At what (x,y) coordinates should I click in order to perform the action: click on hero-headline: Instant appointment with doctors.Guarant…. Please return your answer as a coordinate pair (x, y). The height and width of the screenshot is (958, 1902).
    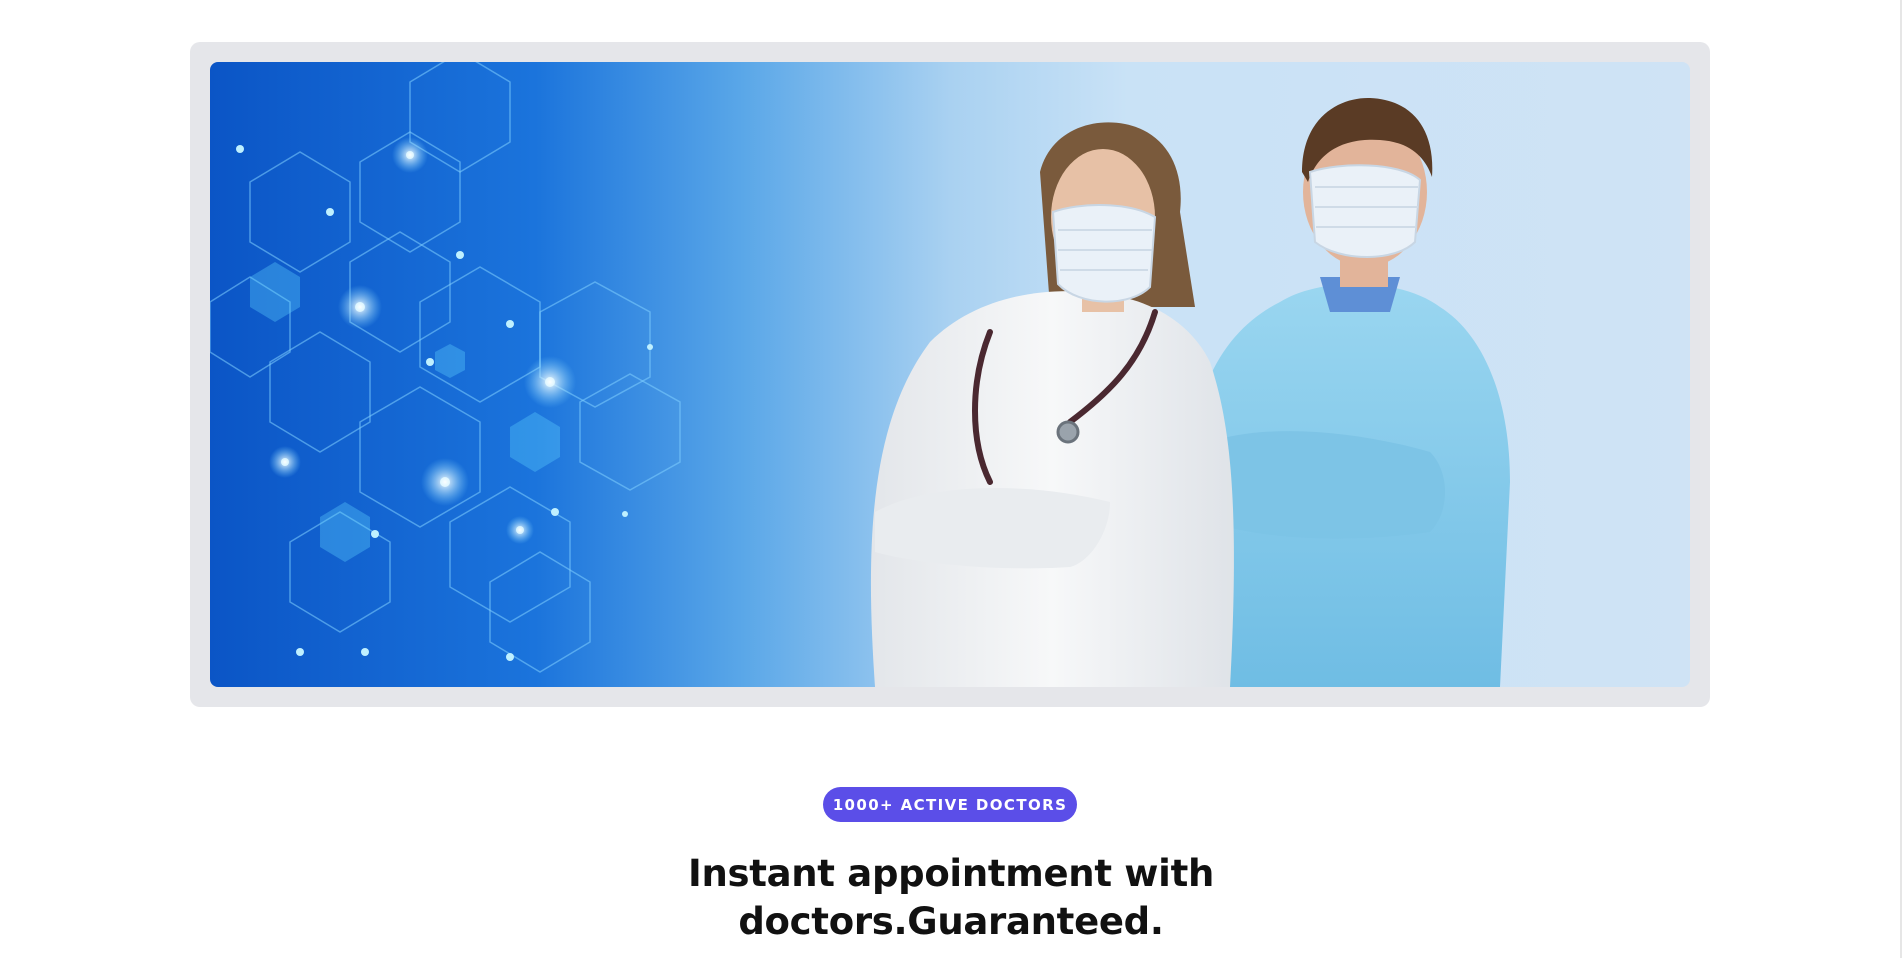
    Looking at the image, I should click on (951, 898).